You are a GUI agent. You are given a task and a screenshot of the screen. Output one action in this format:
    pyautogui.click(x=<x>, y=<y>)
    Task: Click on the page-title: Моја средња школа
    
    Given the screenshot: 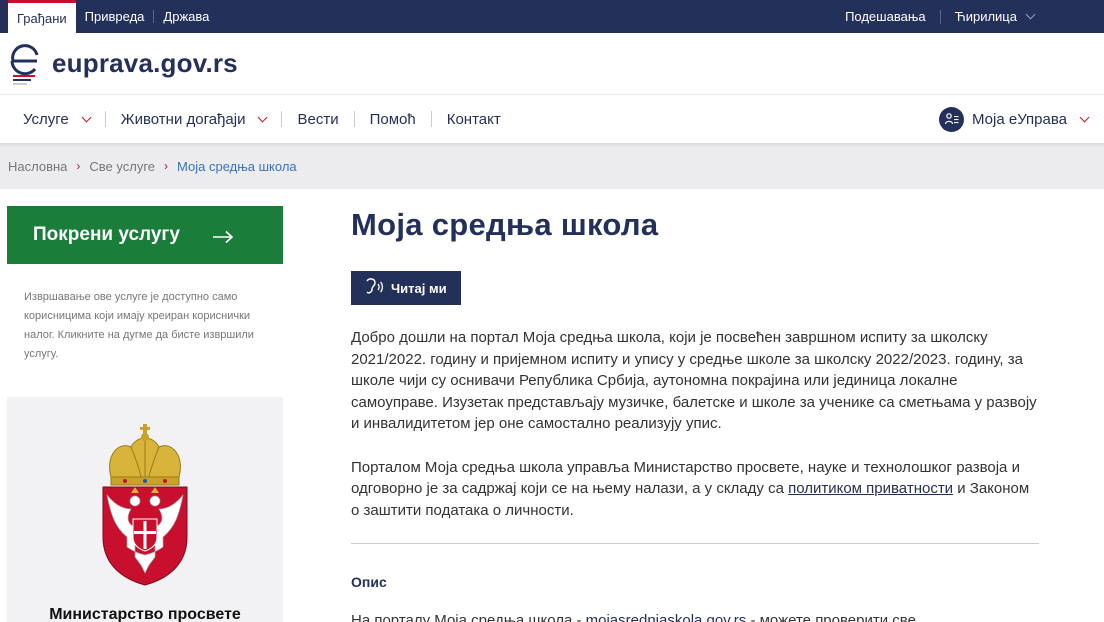 What is the action you would take?
    pyautogui.click(x=505, y=224)
    